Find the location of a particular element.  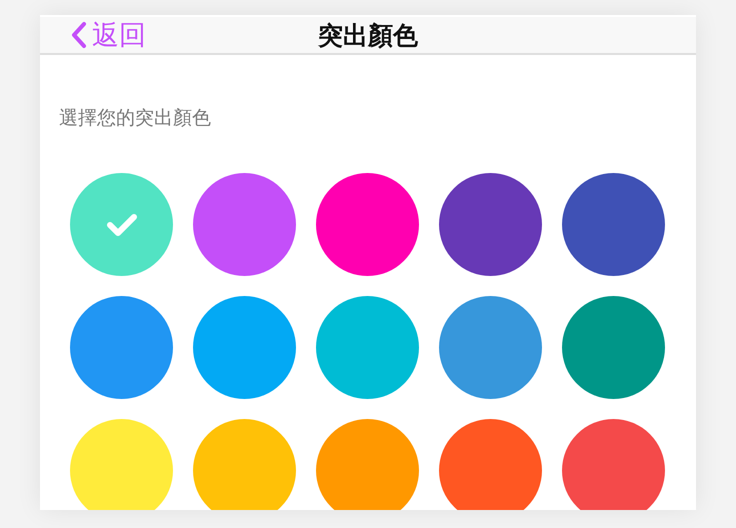

page-title: 突出顏色 is located at coordinates (368, 36).